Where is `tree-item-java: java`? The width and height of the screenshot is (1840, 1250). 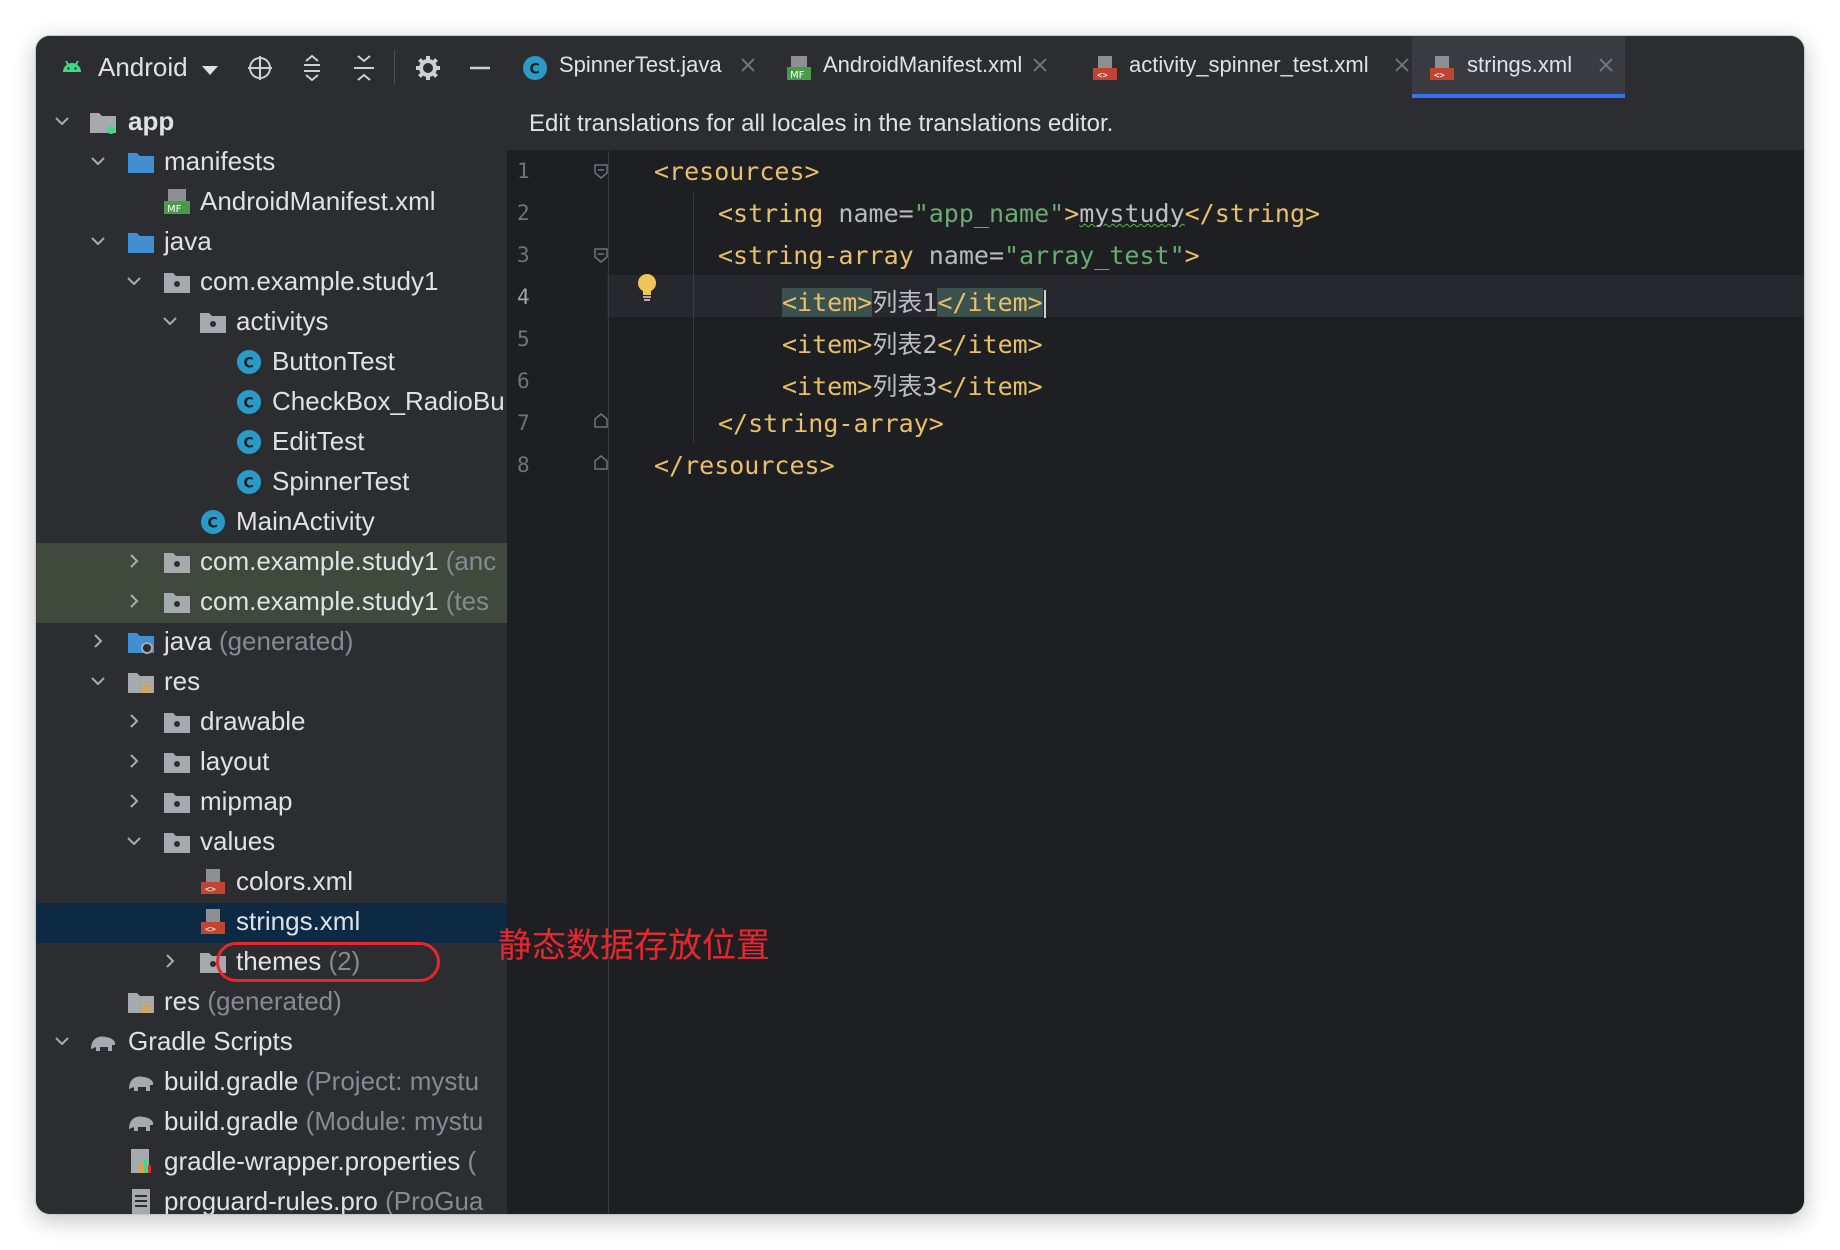
tree-item-java: java is located at coordinates (271, 243).